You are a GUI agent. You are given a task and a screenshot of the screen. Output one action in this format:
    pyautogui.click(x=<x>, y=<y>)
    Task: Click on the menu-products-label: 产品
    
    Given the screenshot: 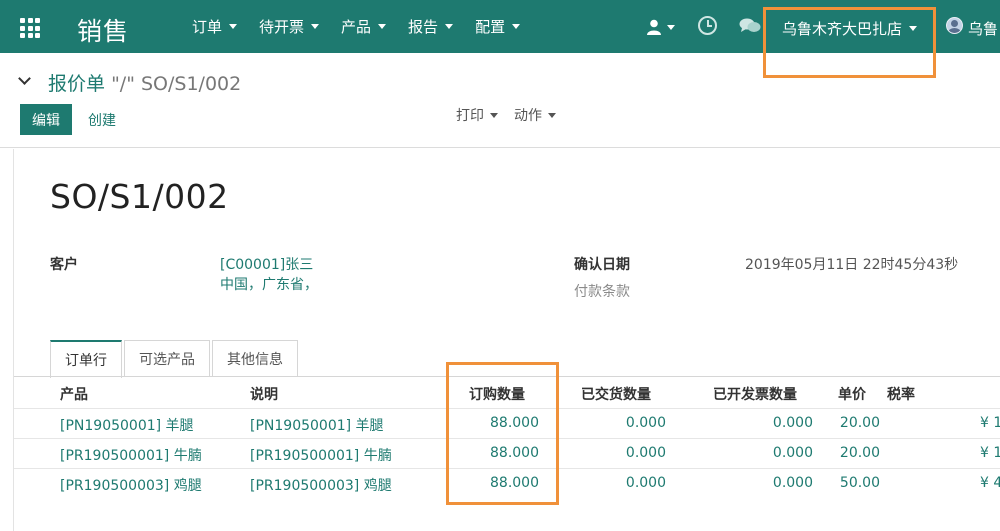 What is the action you would take?
    pyautogui.click(x=356, y=27)
    